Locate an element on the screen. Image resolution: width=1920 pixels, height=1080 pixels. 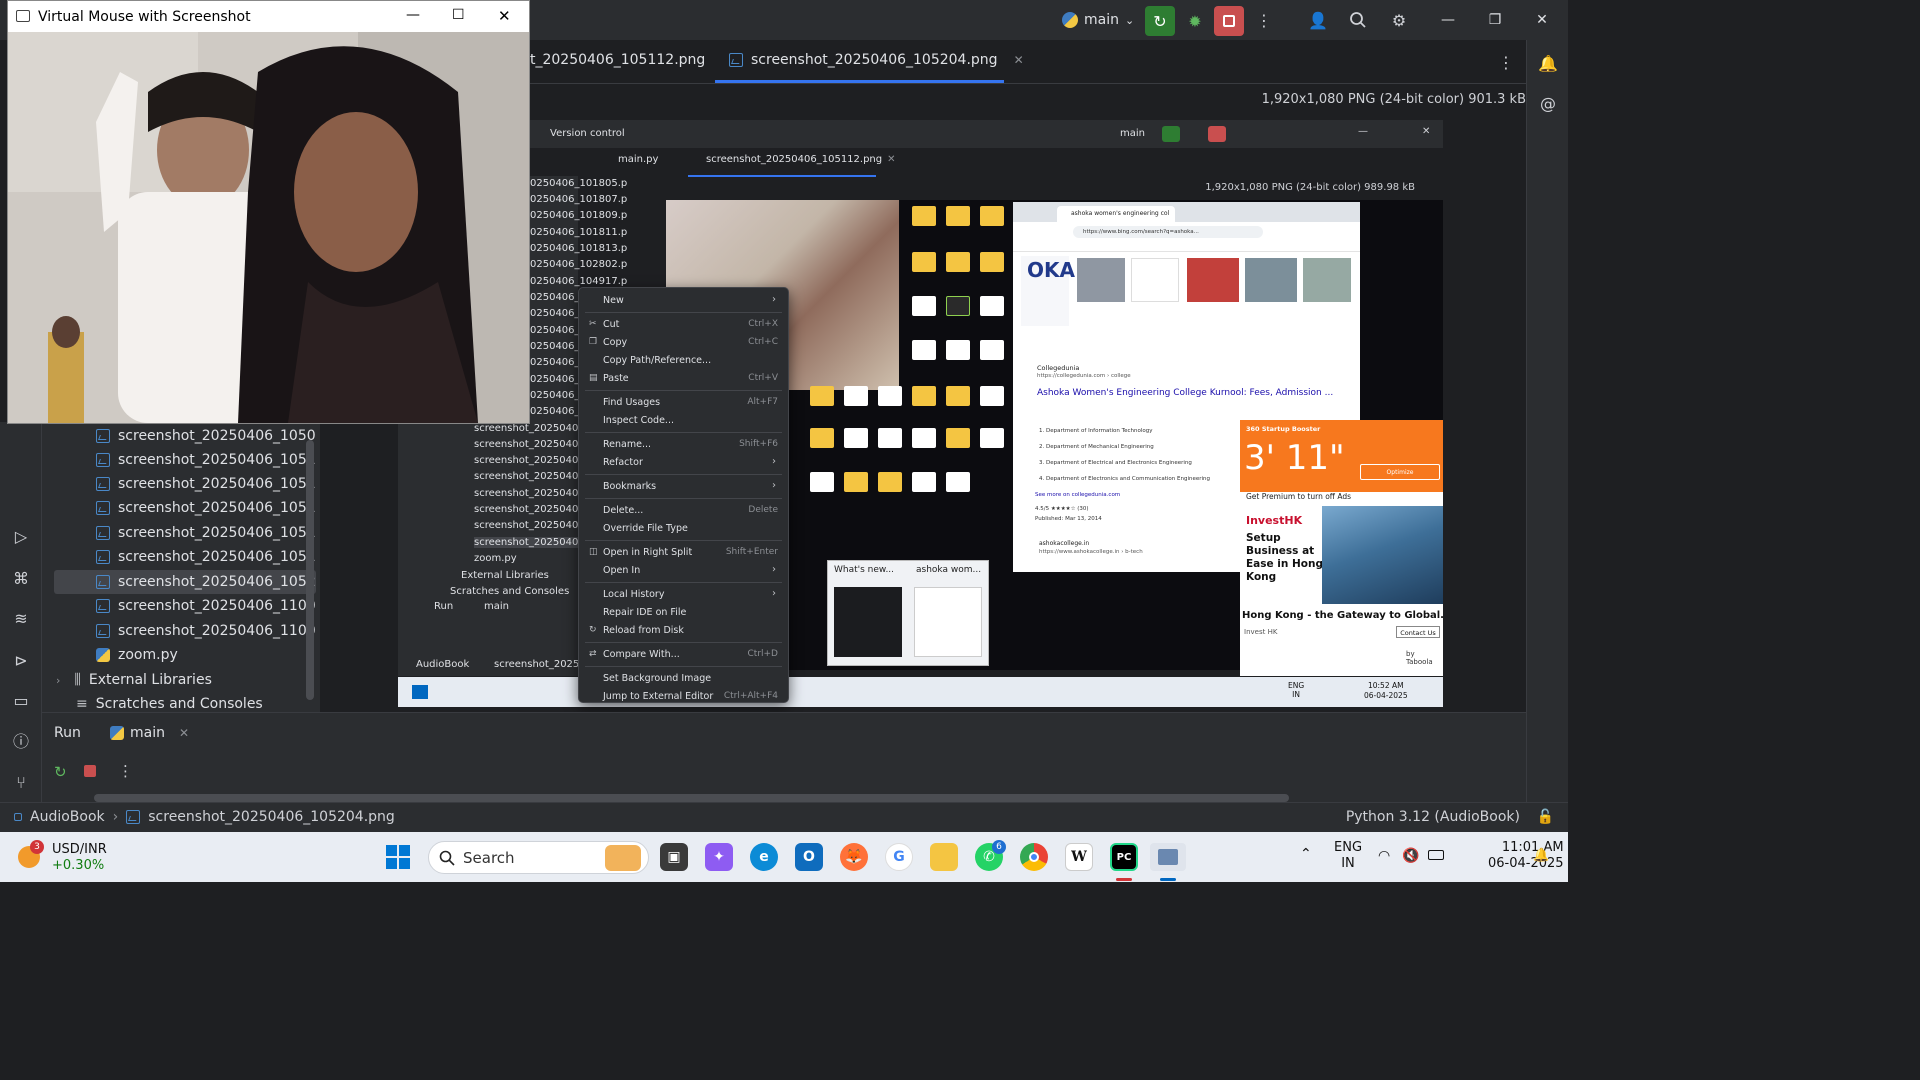
run-config-tab: main ✕ is located at coordinates (149, 733).